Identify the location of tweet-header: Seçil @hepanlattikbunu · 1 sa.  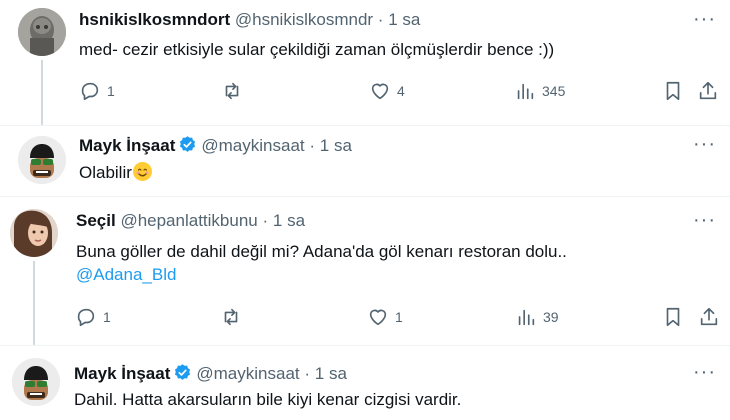
(190, 221).